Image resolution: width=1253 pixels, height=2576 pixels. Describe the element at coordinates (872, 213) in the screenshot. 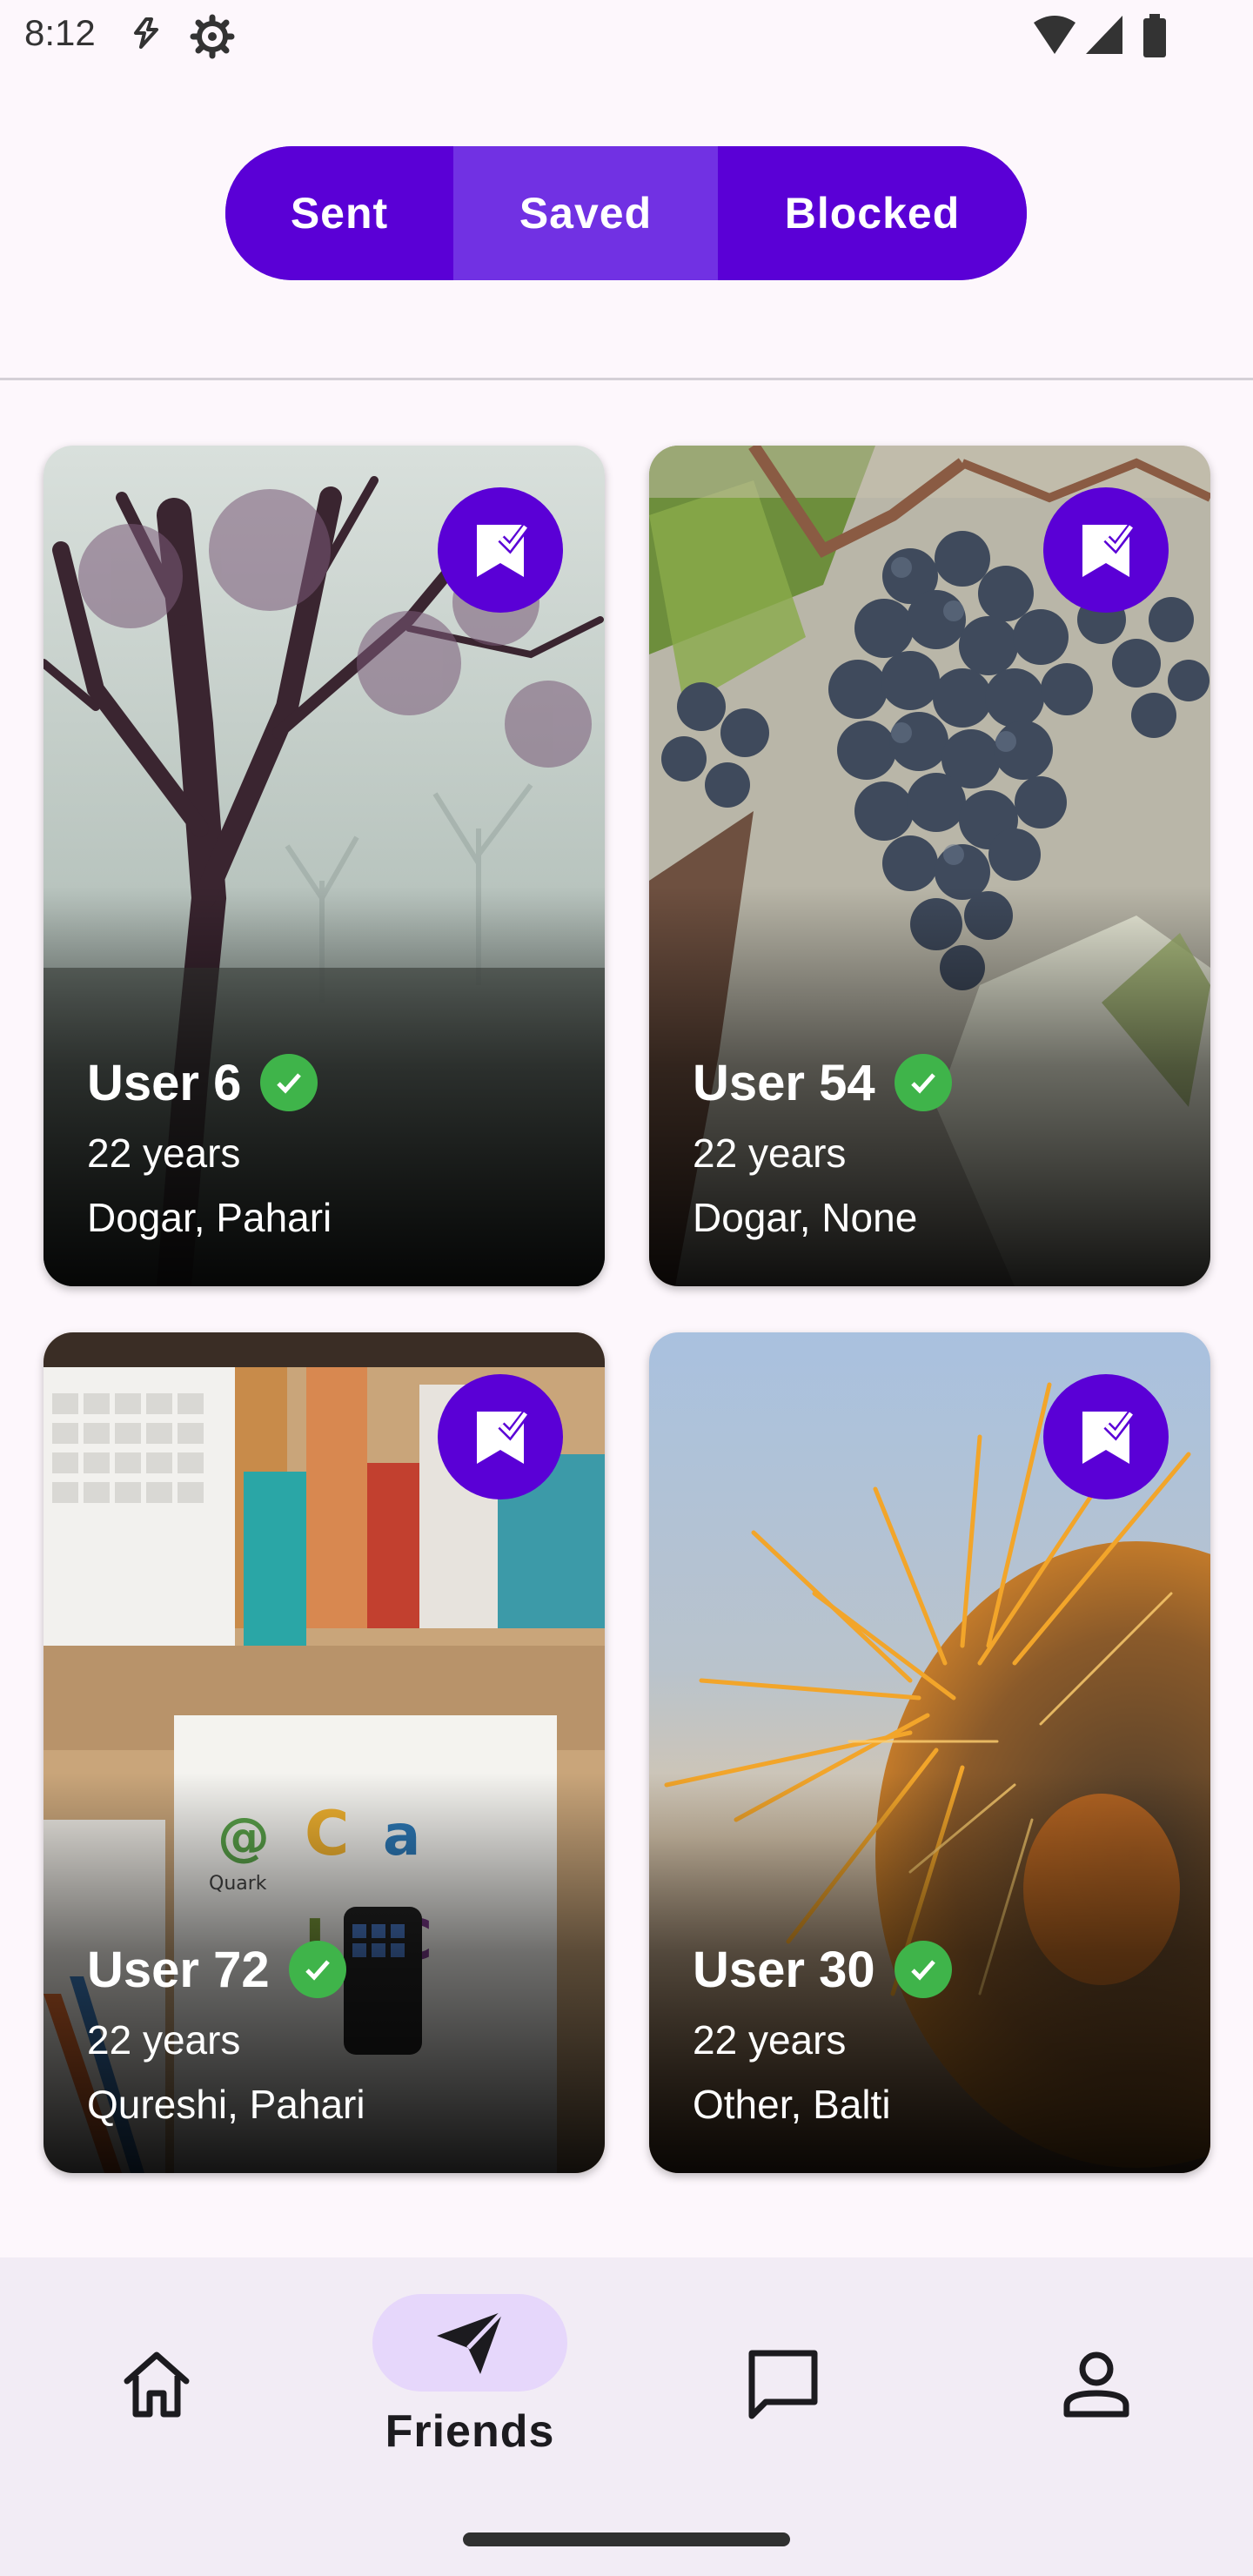

I see `tab-blocked: Blocked` at that location.